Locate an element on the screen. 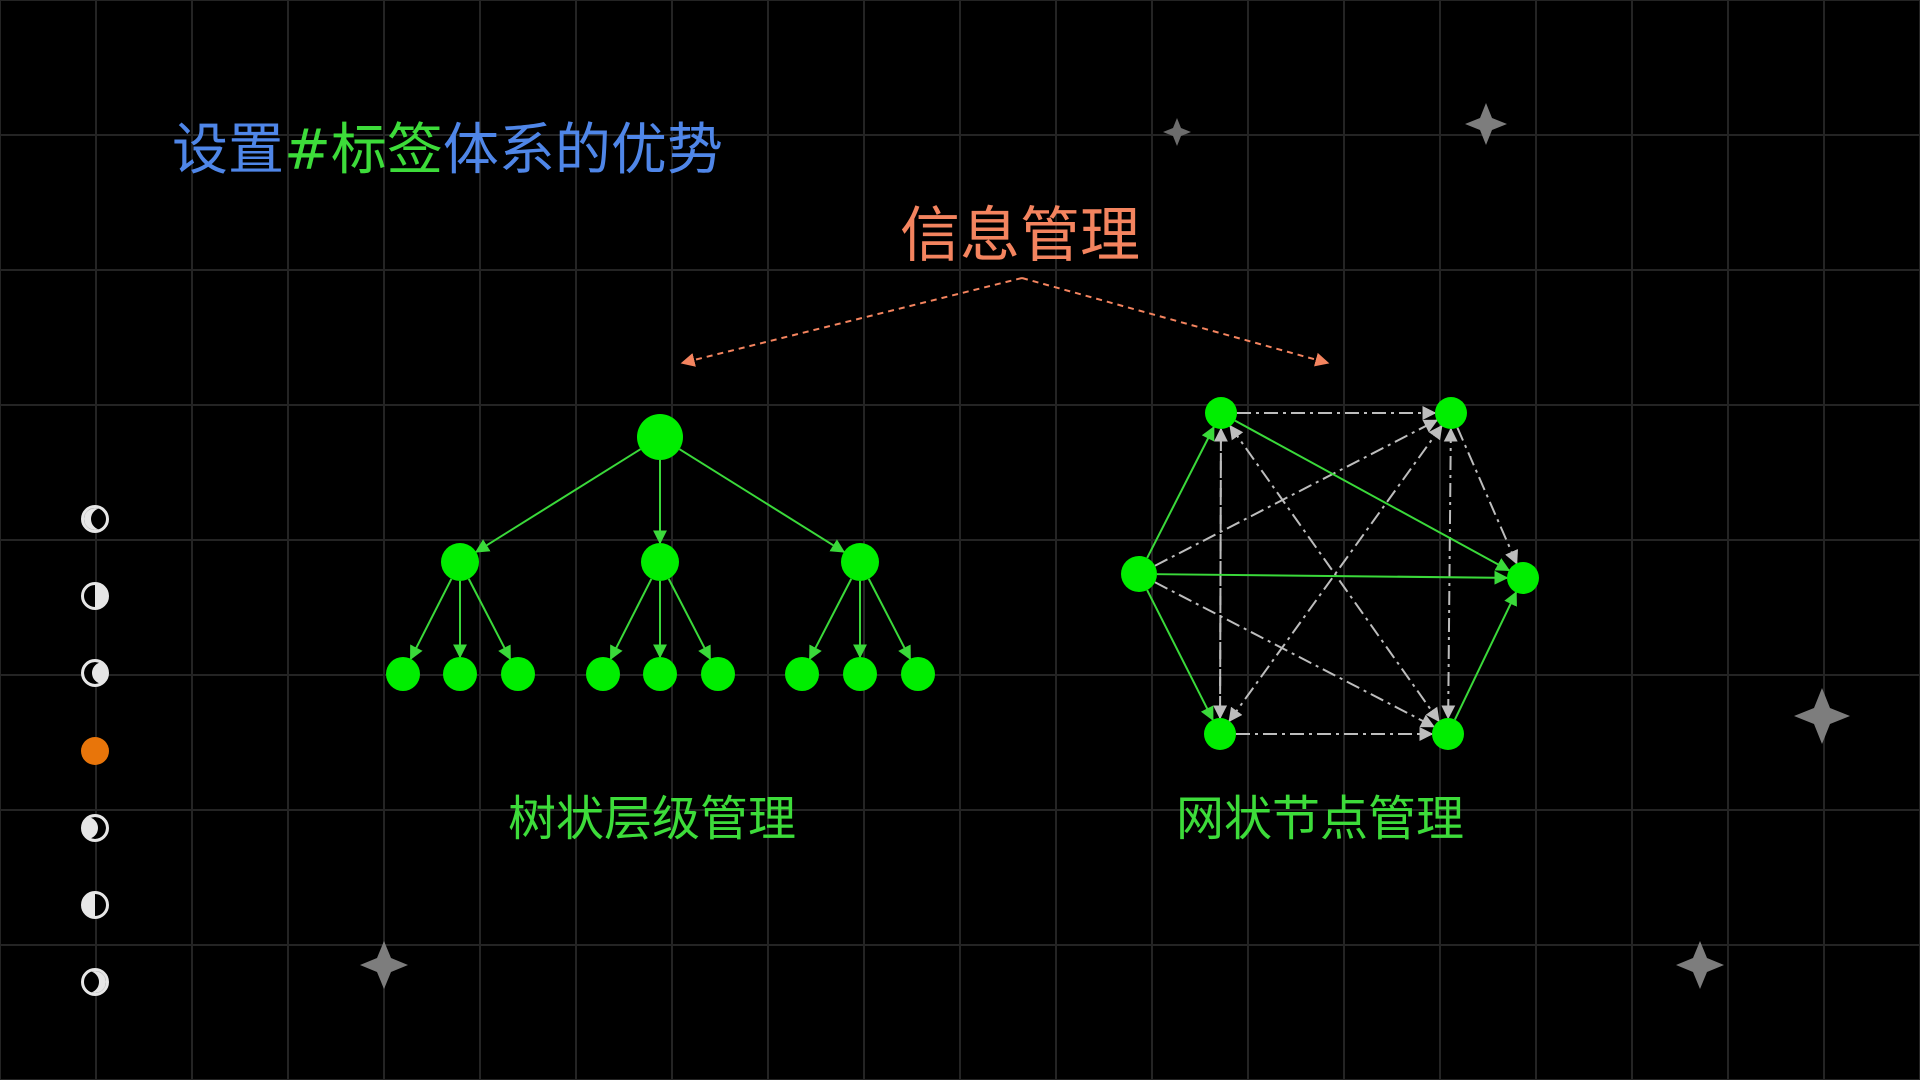 The height and width of the screenshot is (1080, 1920). moon-phase-full-icon-active is located at coordinates (95, 751).